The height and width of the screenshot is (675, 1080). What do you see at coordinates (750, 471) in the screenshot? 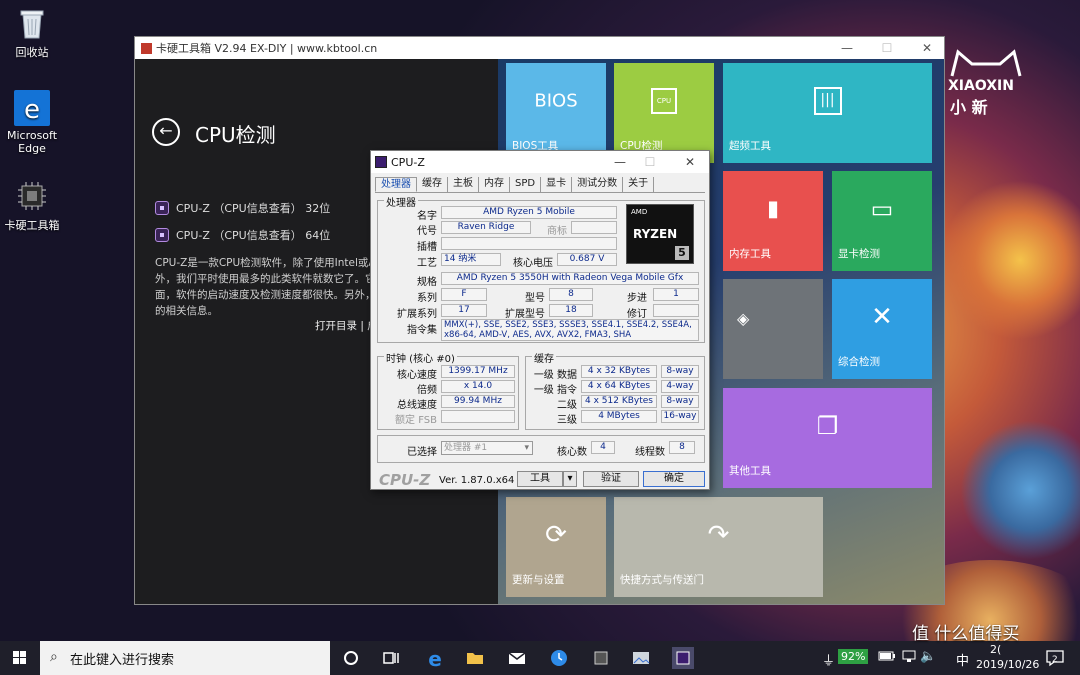
I see `tile-label: 其他工具` at bounding box center [750, 471].